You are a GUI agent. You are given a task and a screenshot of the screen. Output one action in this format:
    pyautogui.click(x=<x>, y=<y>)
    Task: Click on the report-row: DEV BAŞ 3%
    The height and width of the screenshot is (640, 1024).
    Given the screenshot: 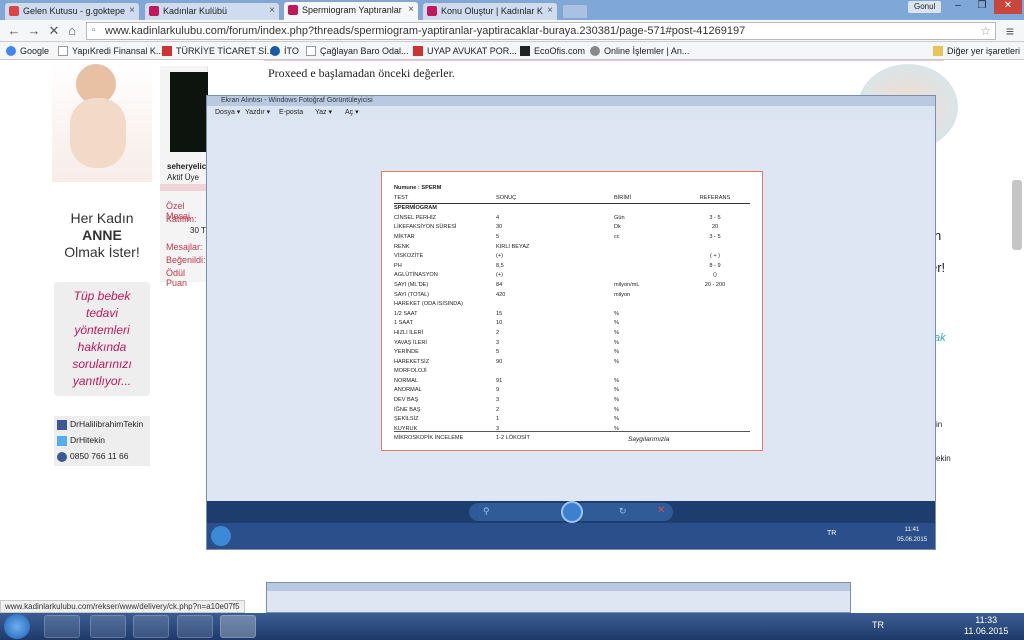 What is the action you would take?
    pyautogui.click(x=572, y=401)
    